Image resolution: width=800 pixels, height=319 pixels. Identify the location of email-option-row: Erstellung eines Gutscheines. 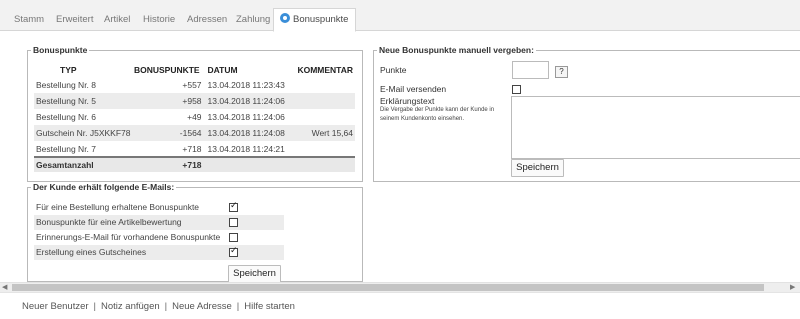
(159, 252).